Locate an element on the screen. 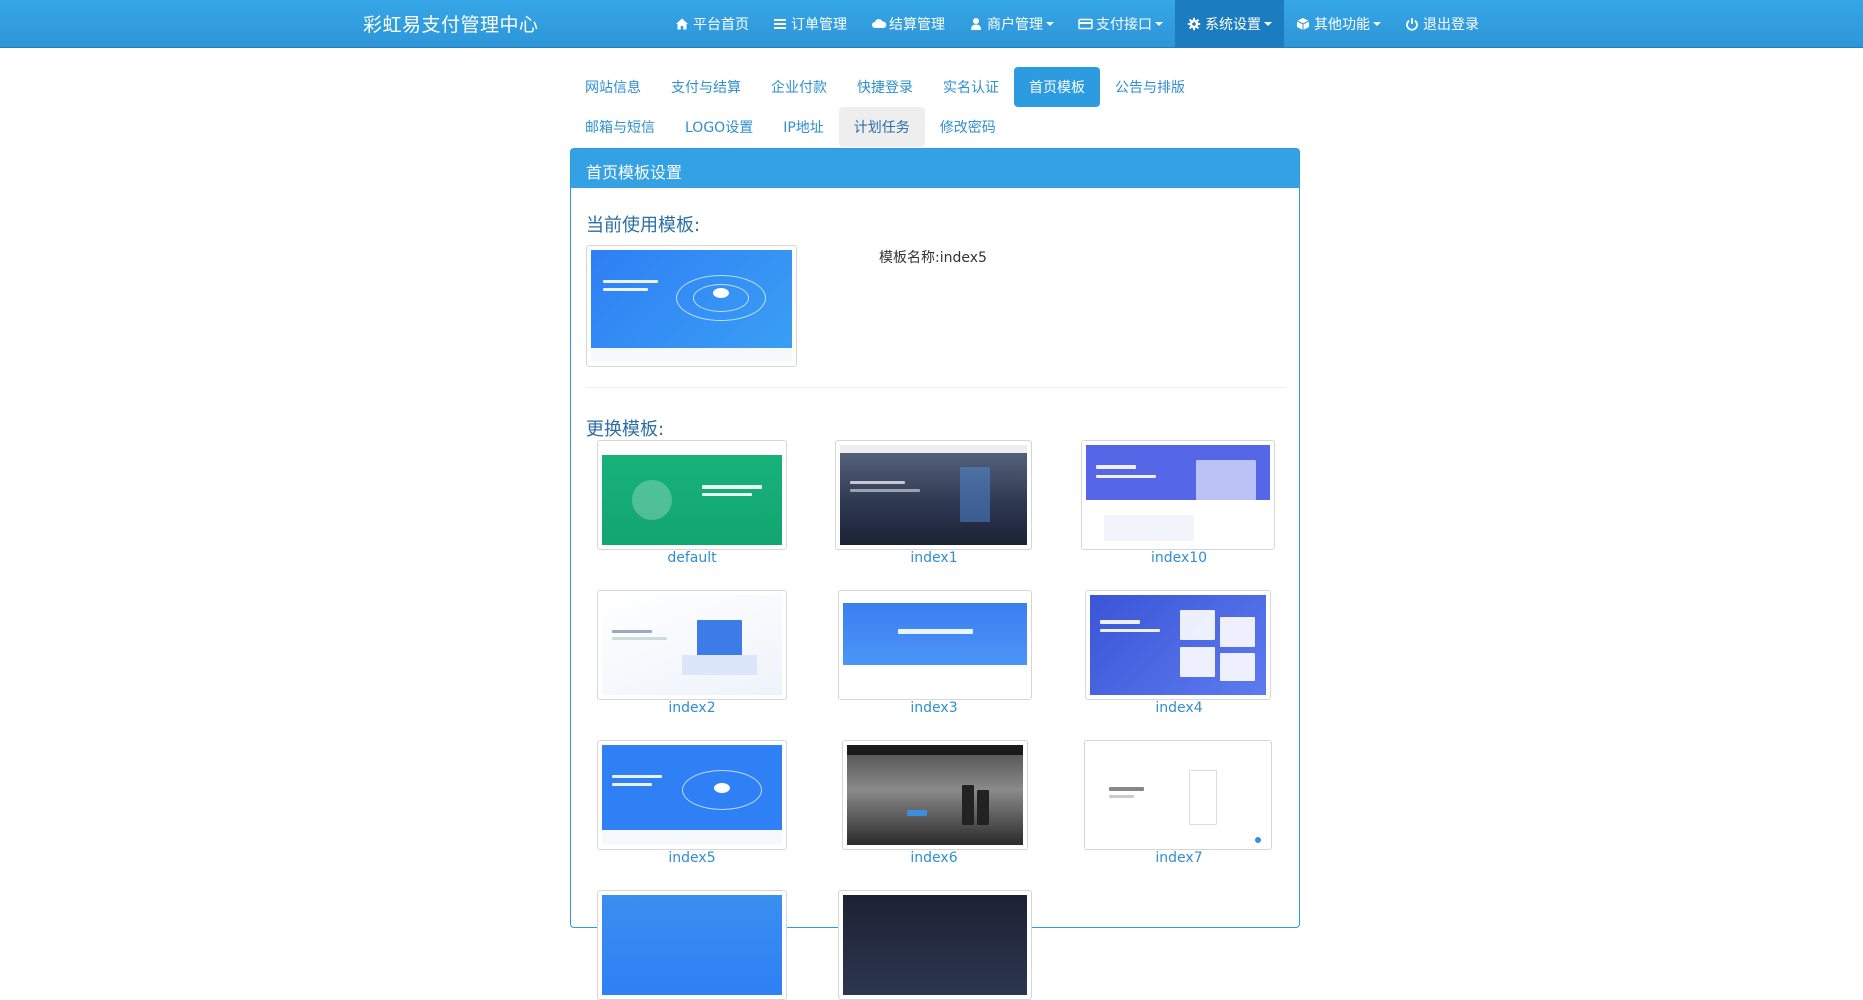  nav-home-label: 平台首页 is located at coordinates (721, 25).